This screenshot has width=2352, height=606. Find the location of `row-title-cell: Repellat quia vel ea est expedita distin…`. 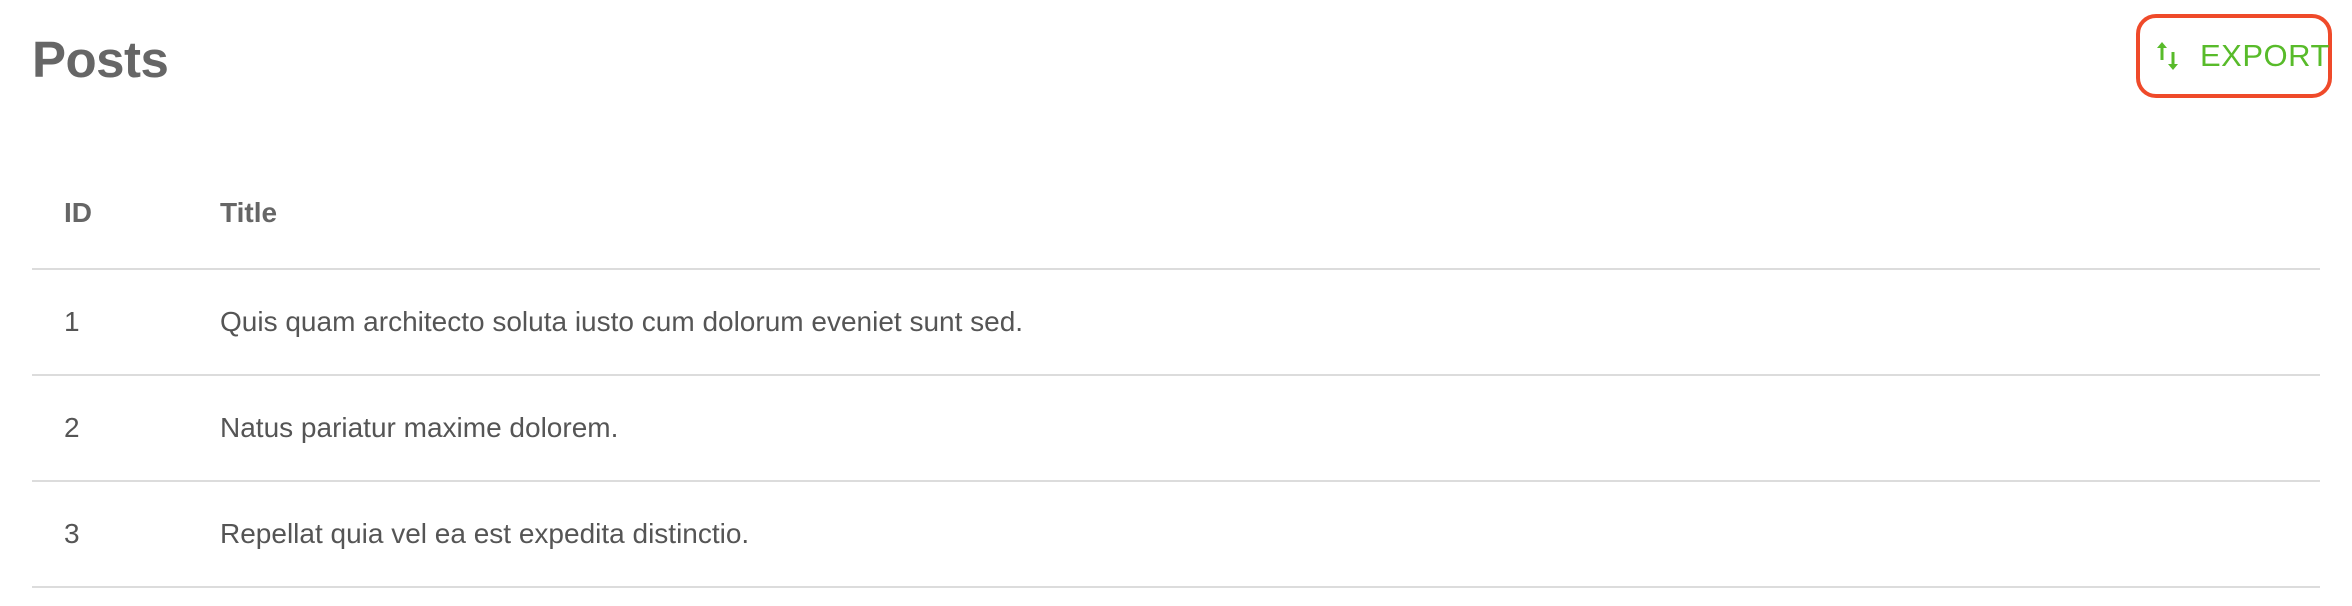

row-title-cell: Repellat quia vel ea est expedita distin… is located at coordinates (485, 533).